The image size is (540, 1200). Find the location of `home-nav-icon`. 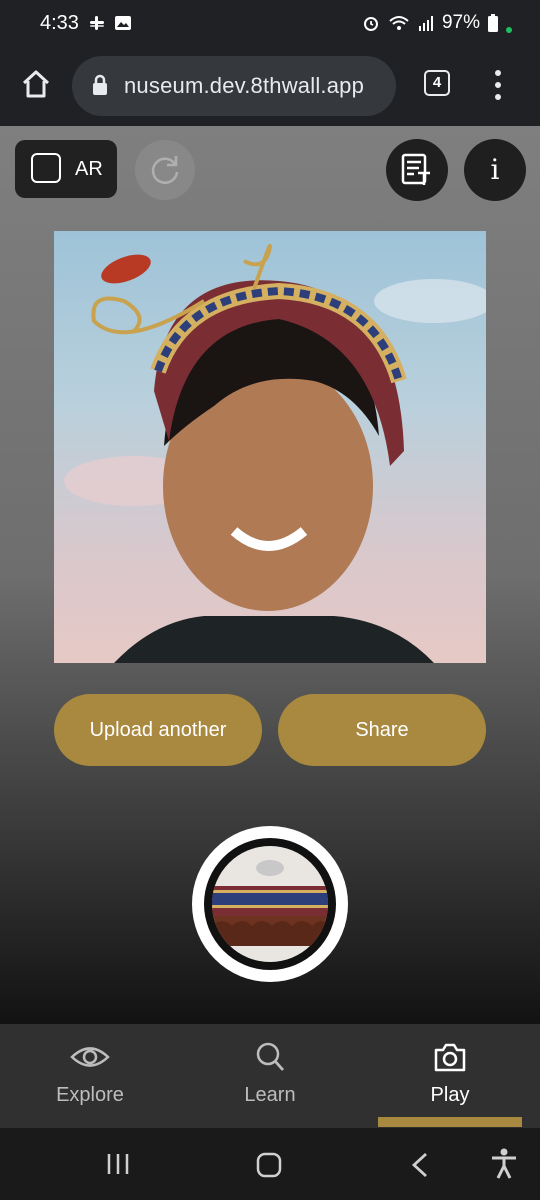

home-nav-icon is located at coordinates (269, 1165).